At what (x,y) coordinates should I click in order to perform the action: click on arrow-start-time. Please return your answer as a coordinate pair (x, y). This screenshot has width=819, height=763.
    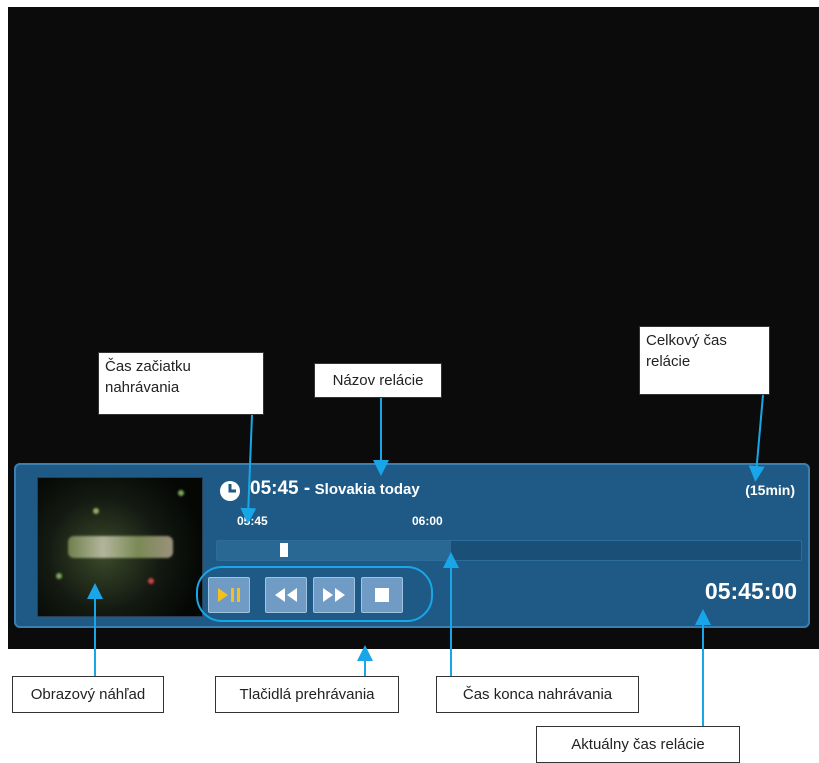
    Looking at the image, I should click on (248, 469).